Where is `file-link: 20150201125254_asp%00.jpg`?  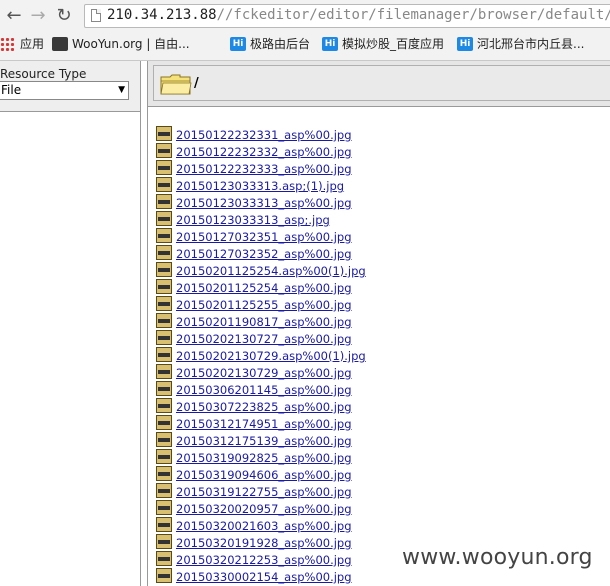 file-link: 20150201125254_asp%00.jpg is located at coordinates (264, 288).